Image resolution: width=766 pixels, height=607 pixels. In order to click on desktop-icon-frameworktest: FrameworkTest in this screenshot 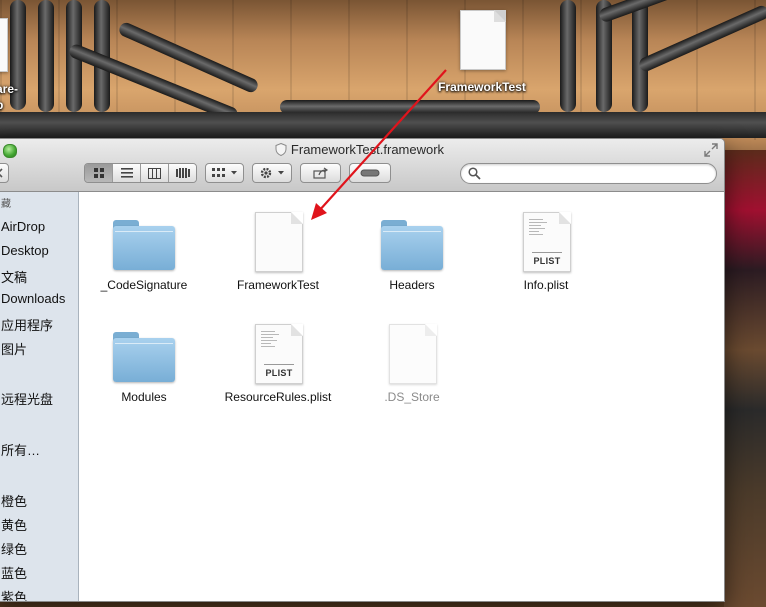, I will do `click(482, 55)`.